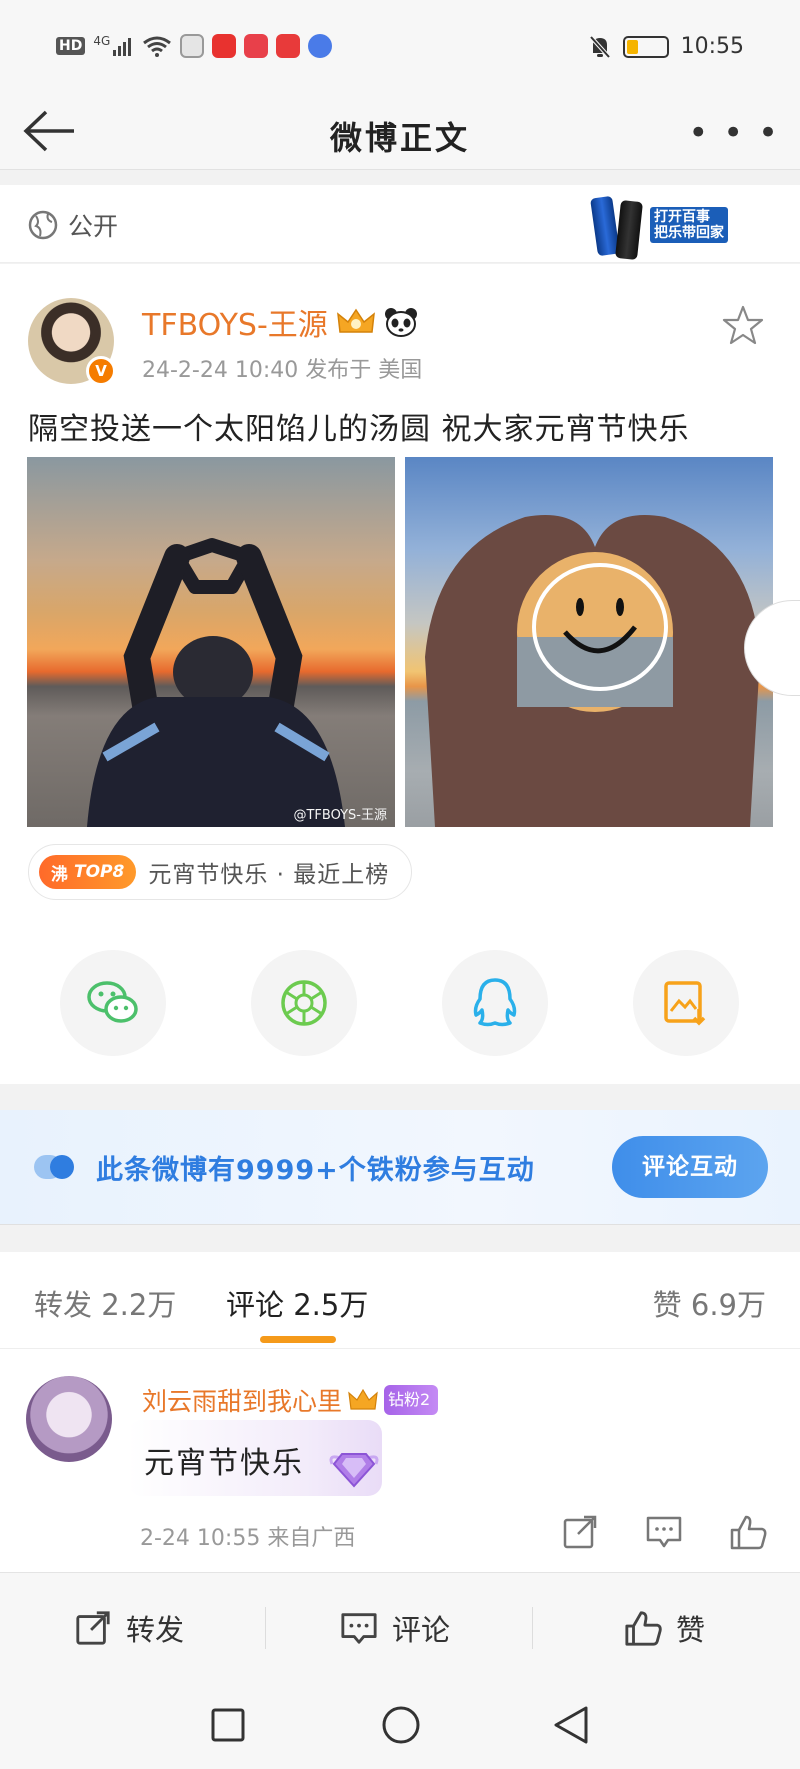 The image size is (800, 1769). What do you see at coordinates (690, 1167) in the screenshot?
I see `comment-interact-button: 评论互动` at bounding box center [690, 1167].